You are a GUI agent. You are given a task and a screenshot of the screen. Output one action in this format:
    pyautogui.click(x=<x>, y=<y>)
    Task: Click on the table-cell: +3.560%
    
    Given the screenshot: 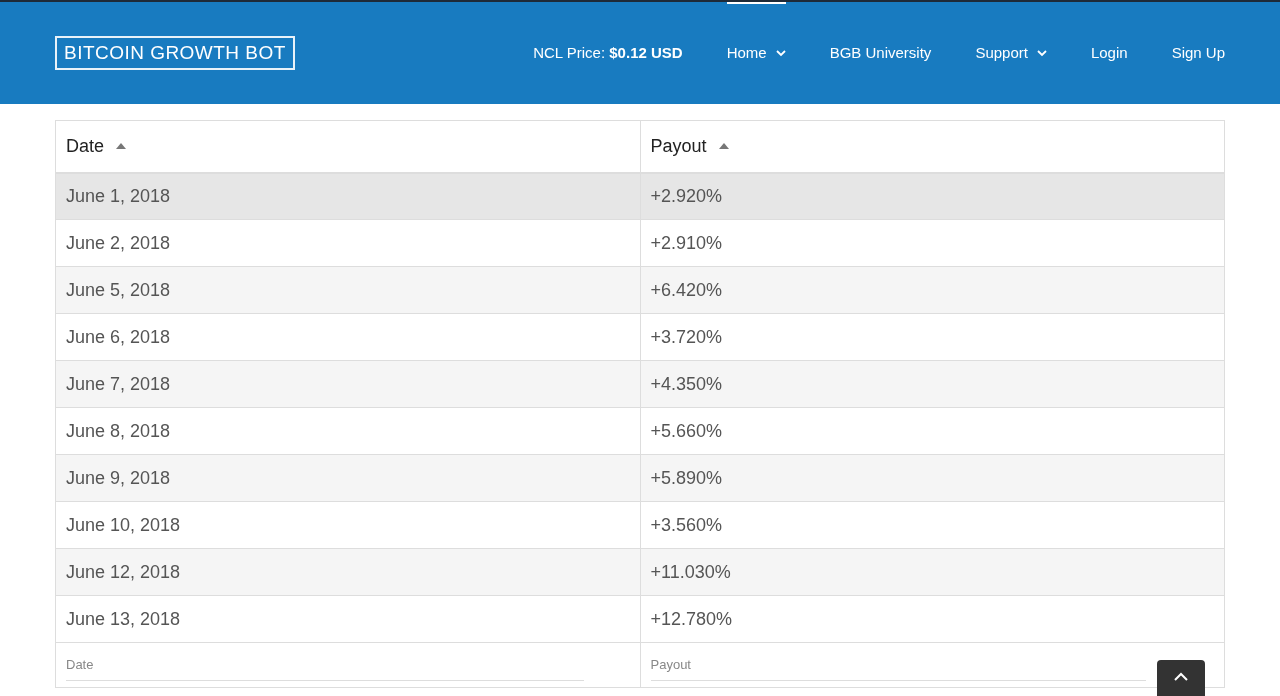 What is the action you would take?
    pyautogui.click(x=932, y=525)
    